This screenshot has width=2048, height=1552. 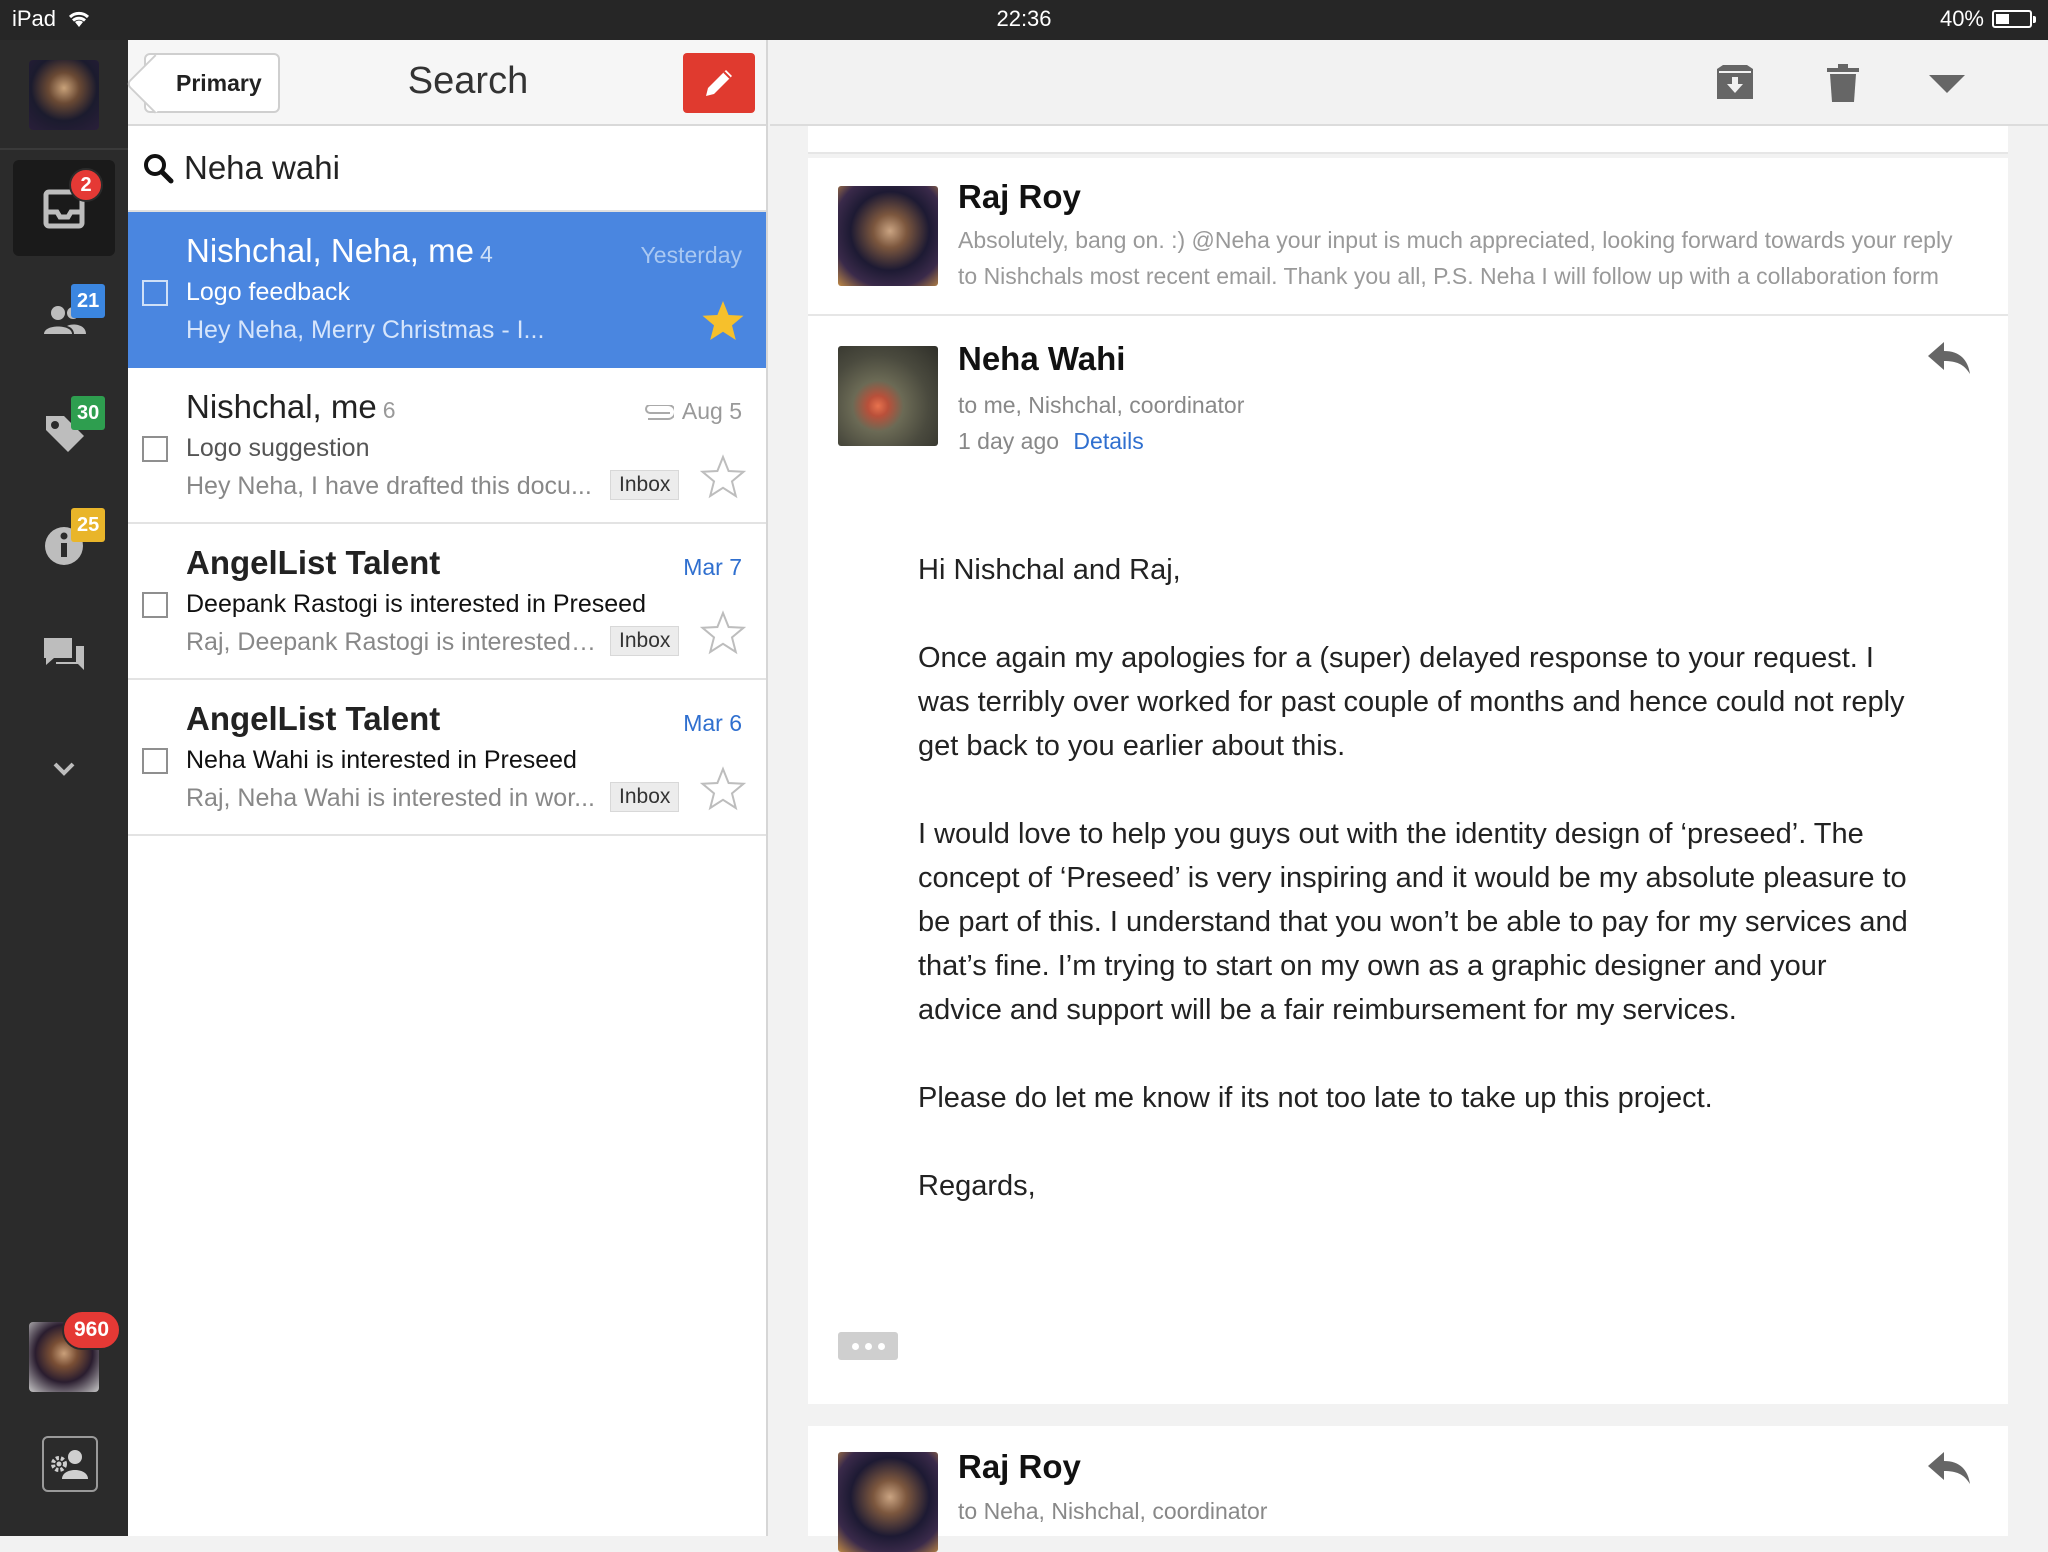 I want to click on triangle-down-icon, so click(x=1947, y=84).